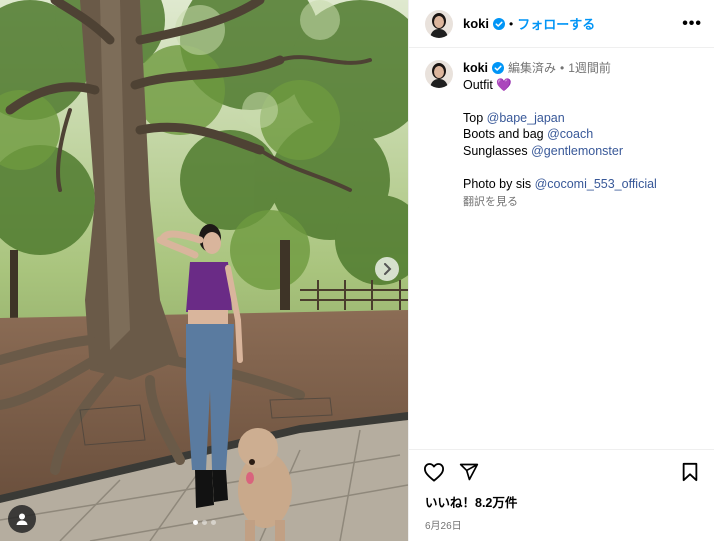 The image size is (714, 541). What do you see at coordinates (476, 23) in the screenshot?
I see `header-username: koki` at bounding box center [476, 23].